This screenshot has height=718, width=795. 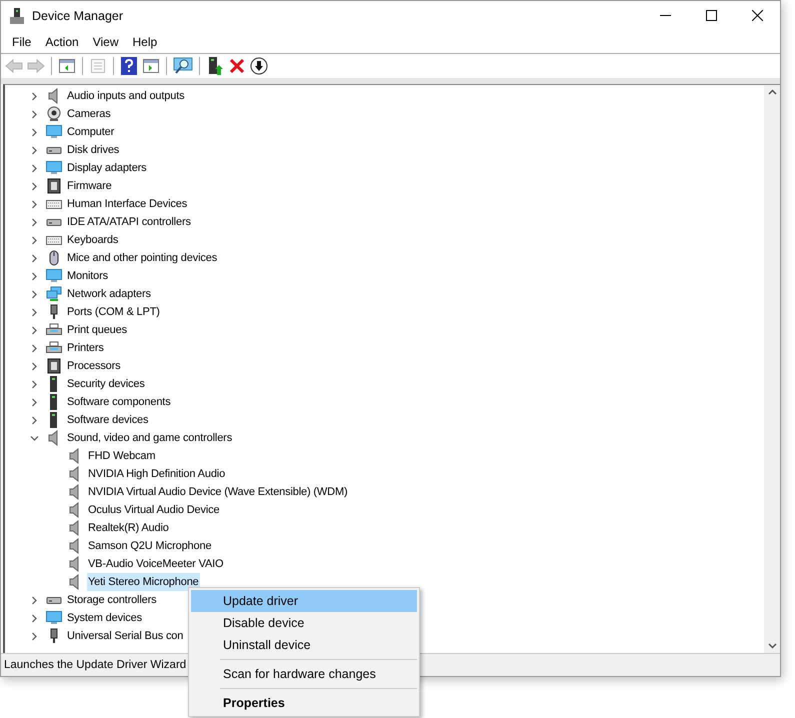 I want to click on menu-item: Properties, so click(x=304, y=703).